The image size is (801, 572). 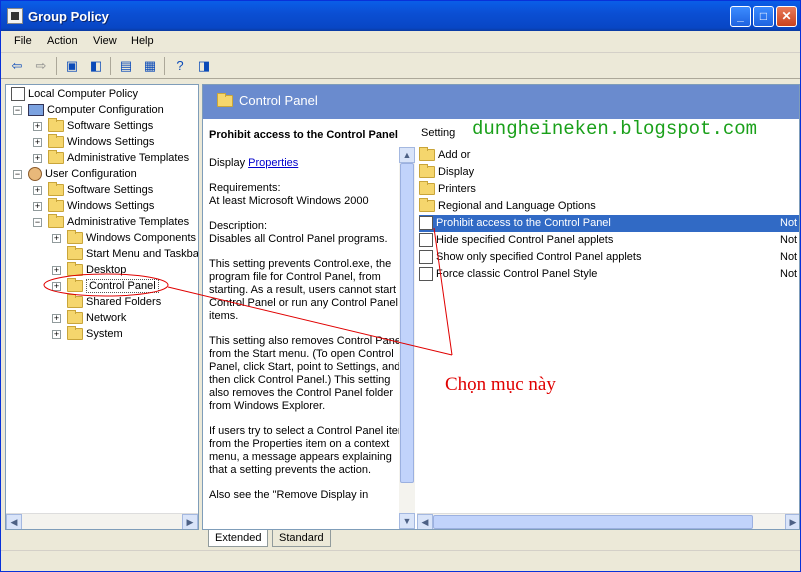 What do you see at coordinates (500, 384) in the screenshot?
I see `annotation-text: Chọn mục này` at bounding box center [500, 384].